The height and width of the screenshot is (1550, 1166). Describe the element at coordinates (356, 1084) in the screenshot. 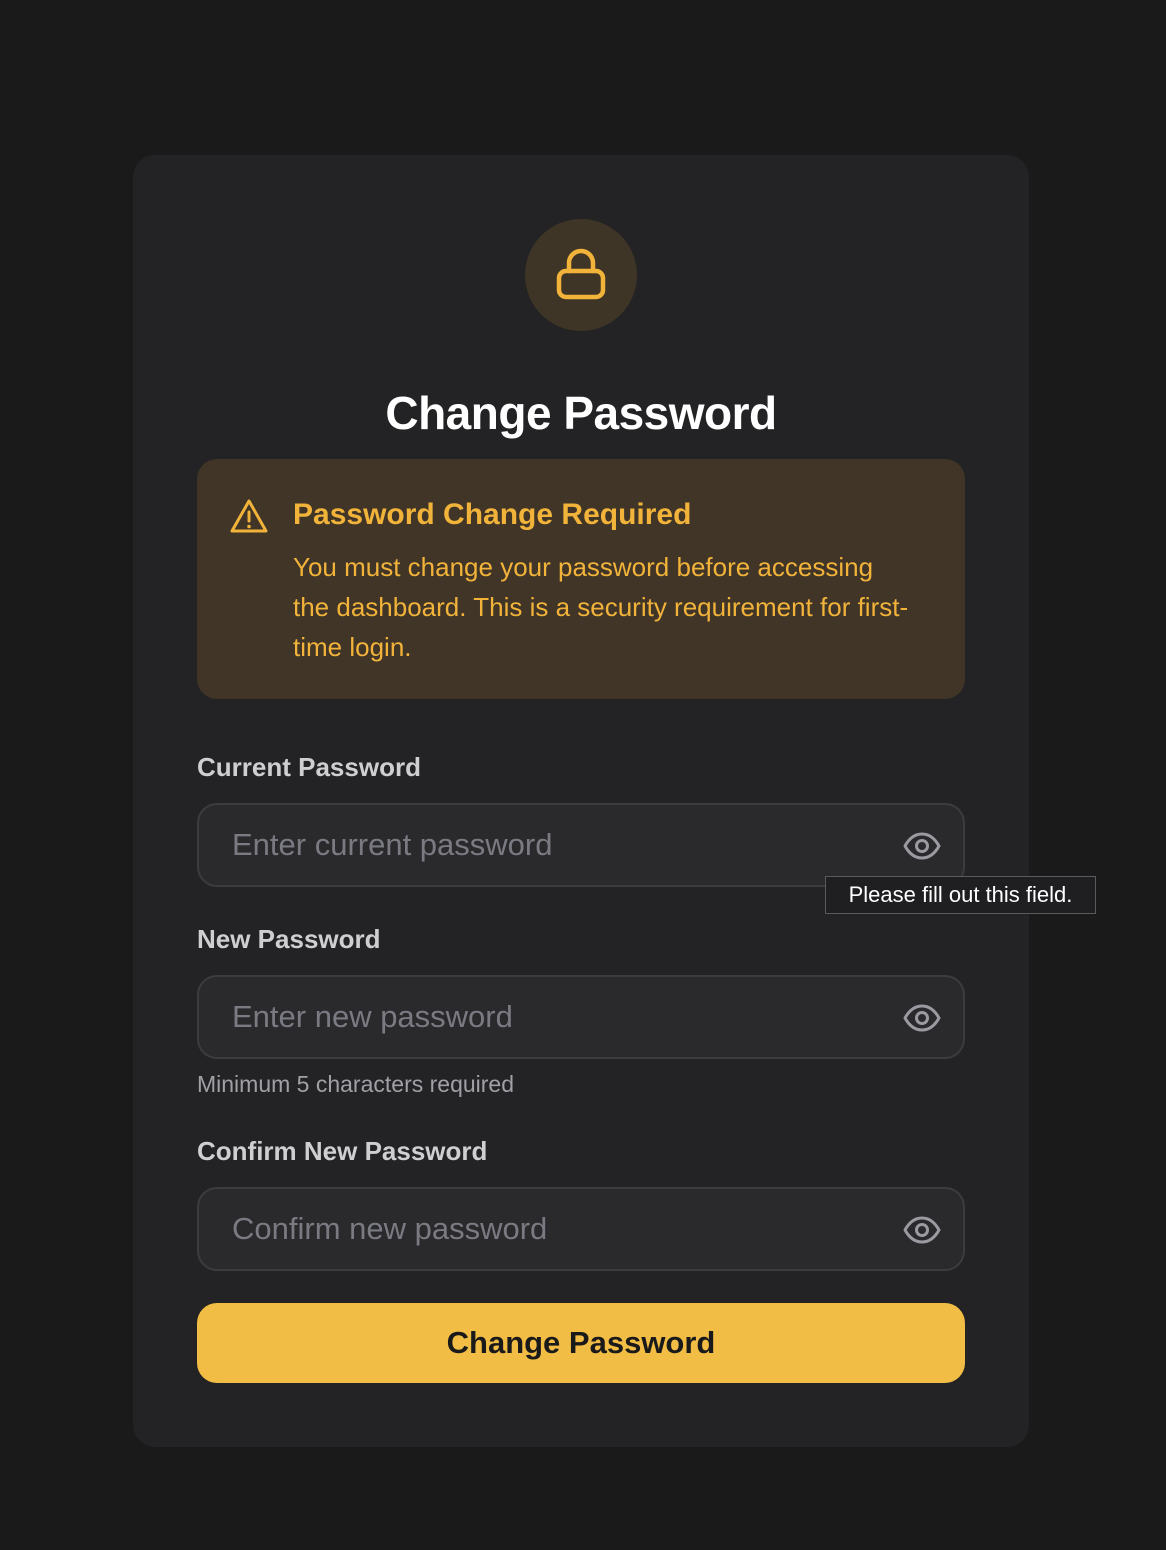

I see `new-password-hint: Minimum 5 characters required` at that location.